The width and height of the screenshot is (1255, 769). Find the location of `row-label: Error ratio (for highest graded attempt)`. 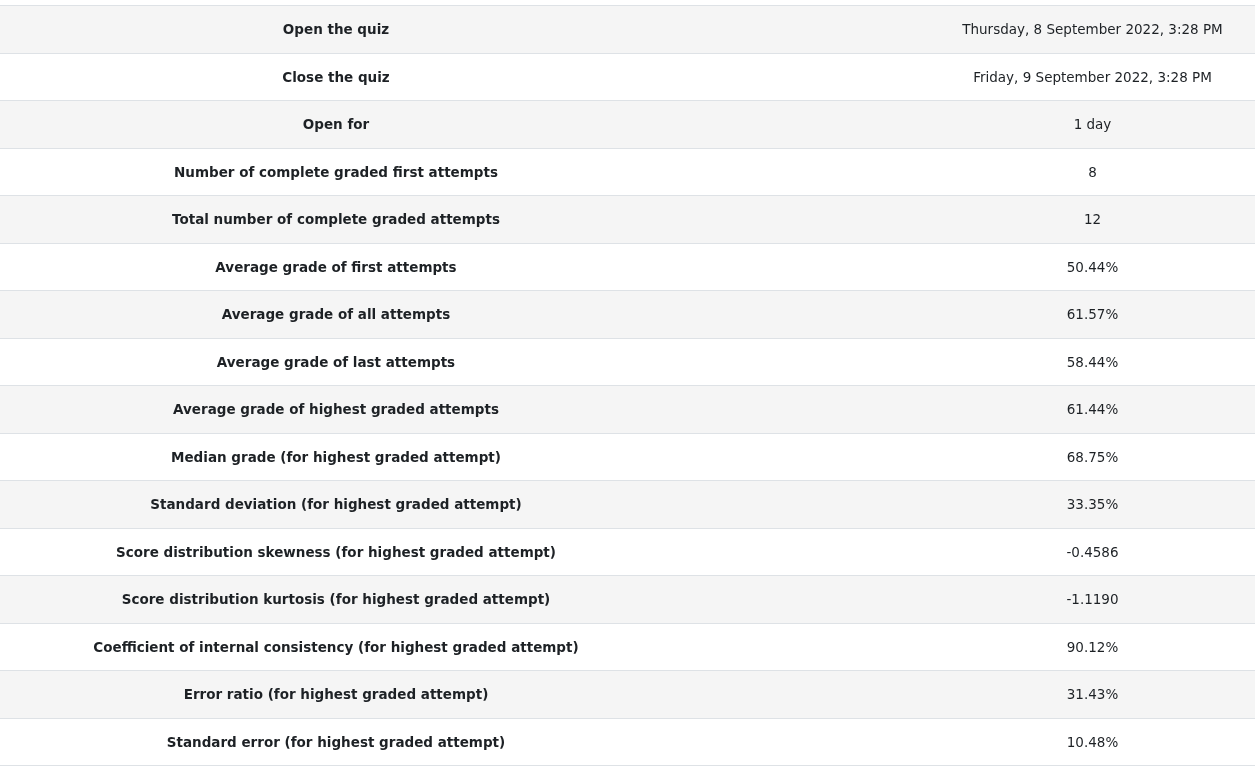

row-label: Error ratio (for highest graded attempt) is located at coordinates (336, 694).